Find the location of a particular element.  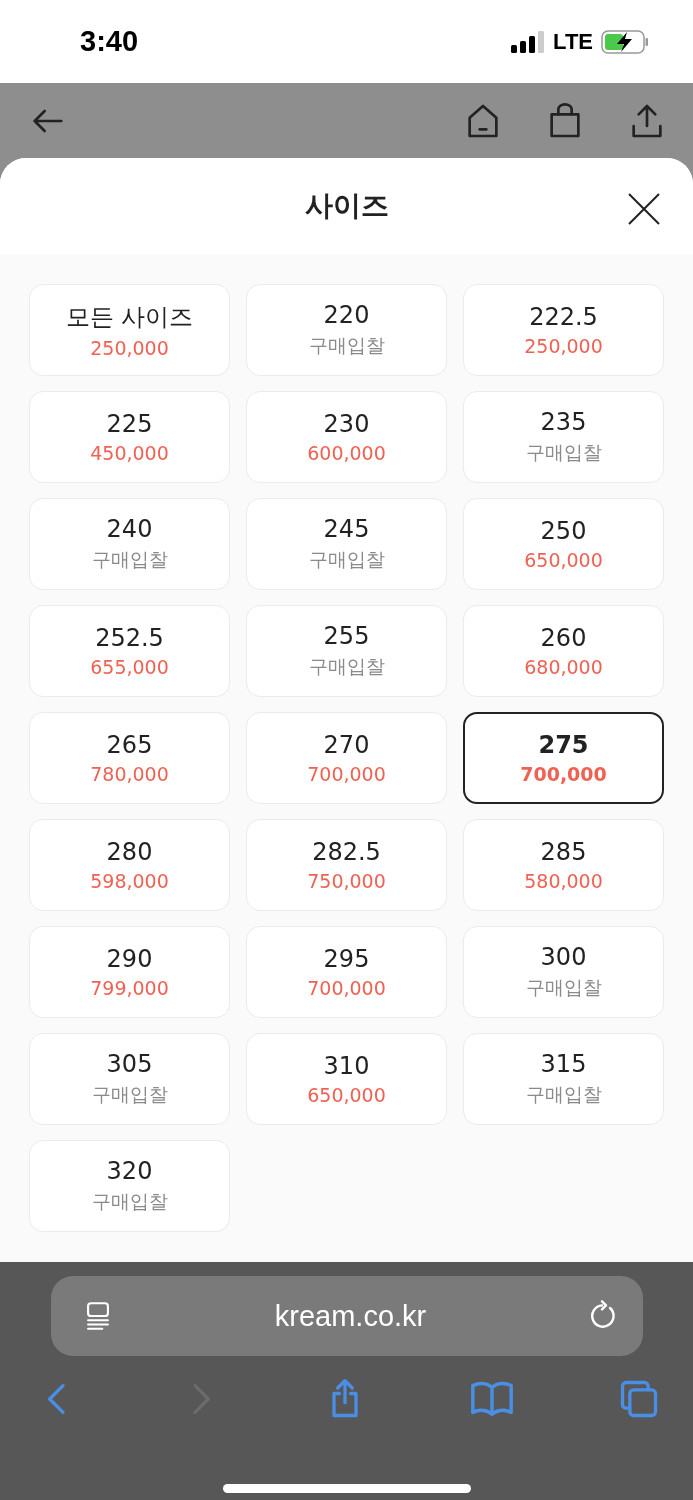

network-label: LTE is located at coordinates (573, 41).